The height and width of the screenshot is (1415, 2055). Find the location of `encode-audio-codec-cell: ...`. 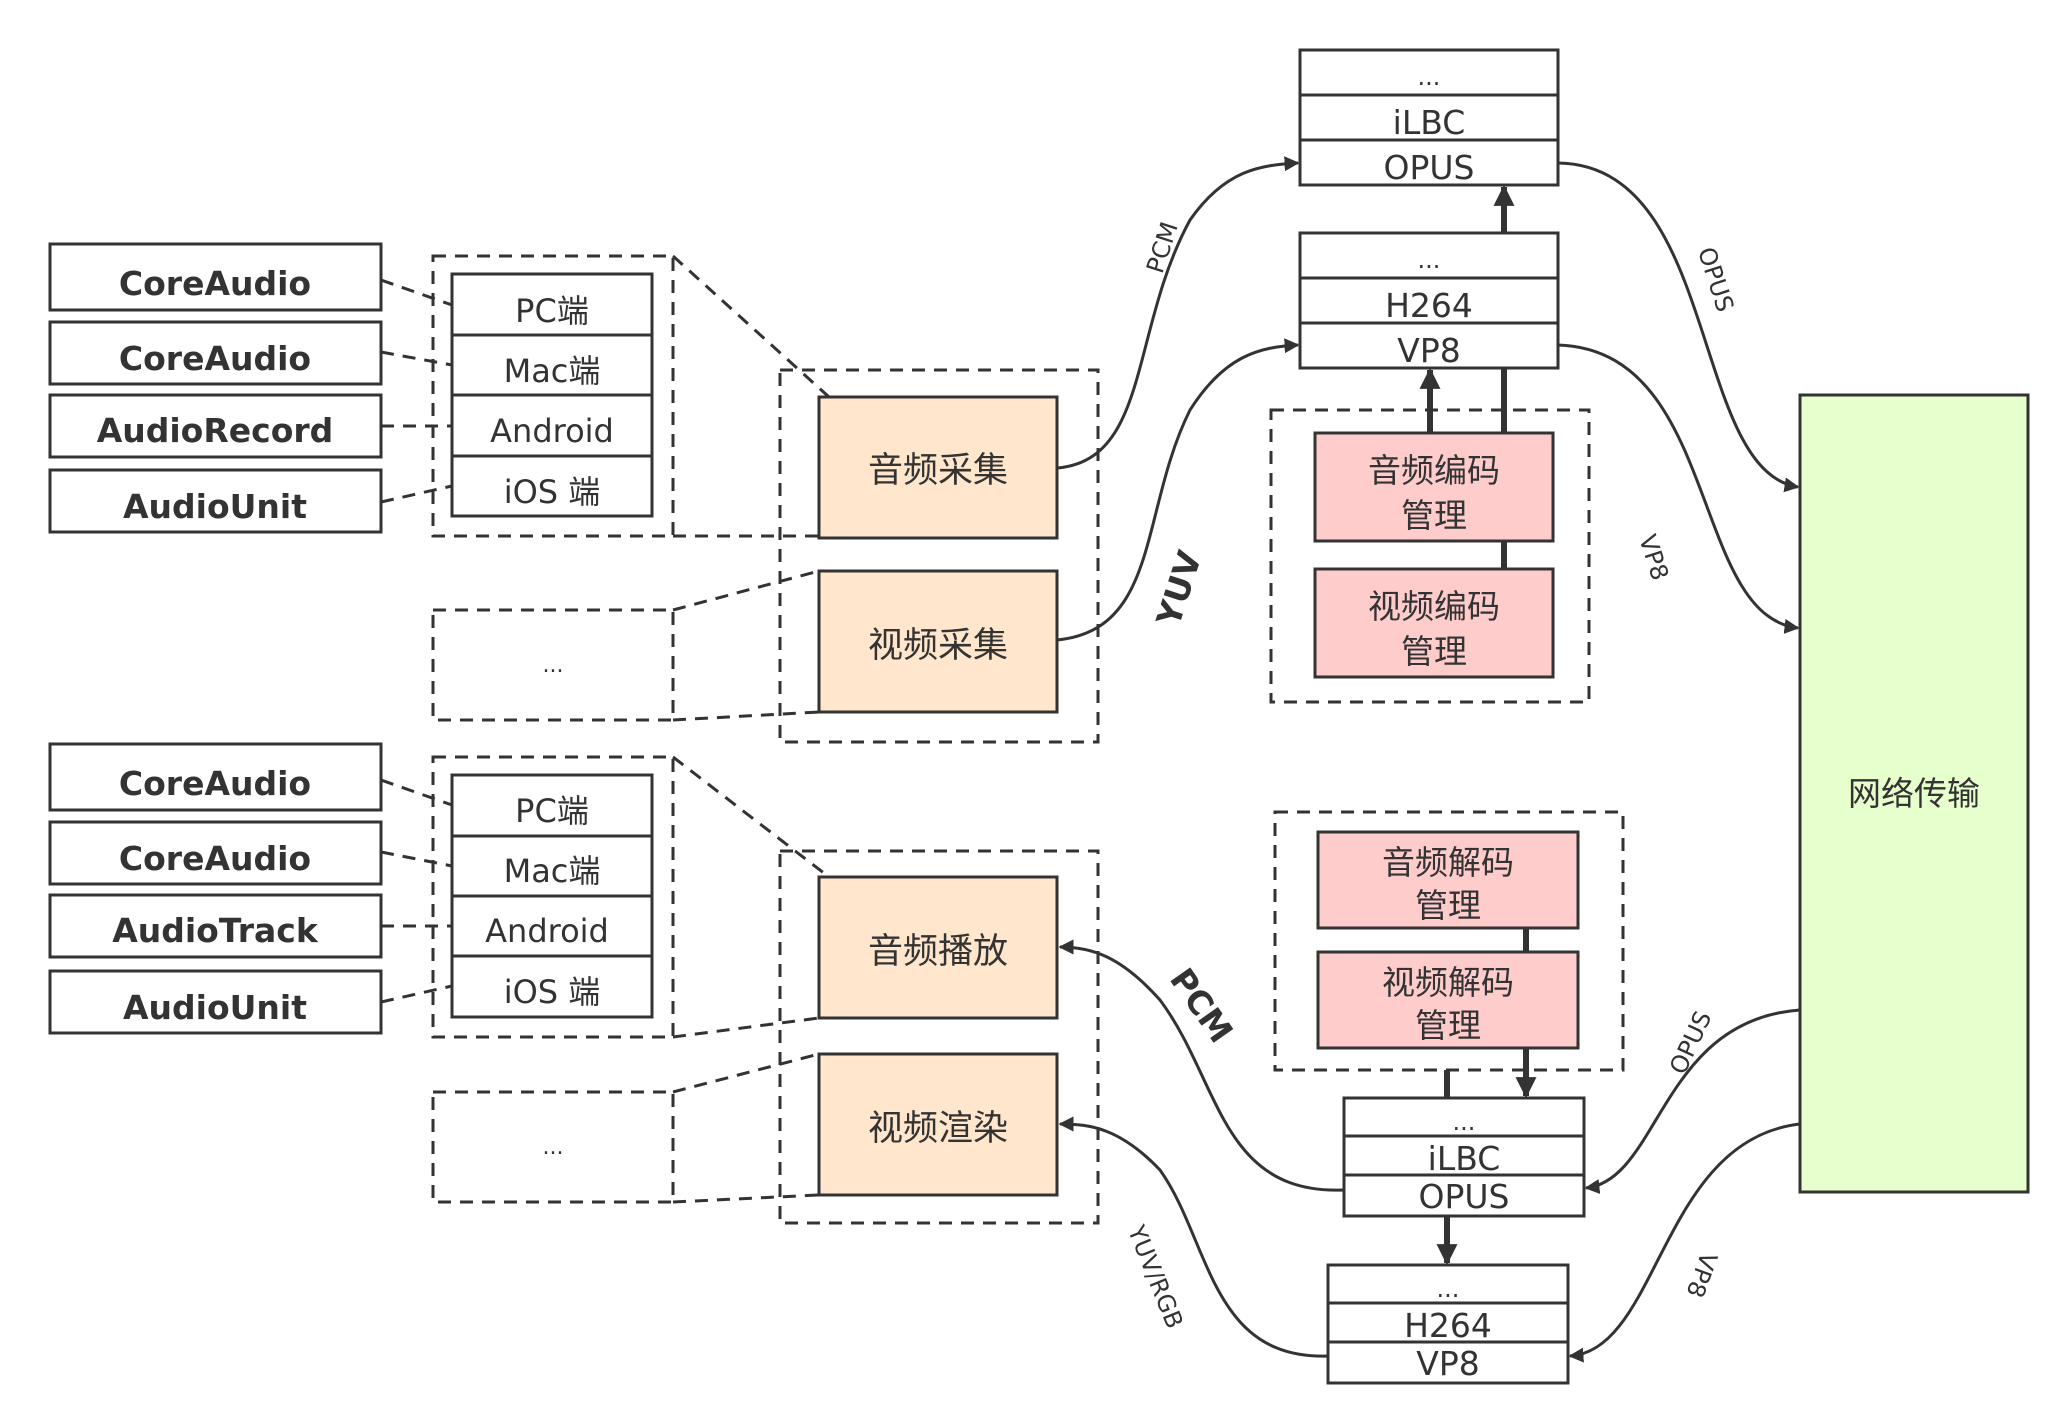

encode-audio-codec-cell: ... is located at coordinates (1429, 77).